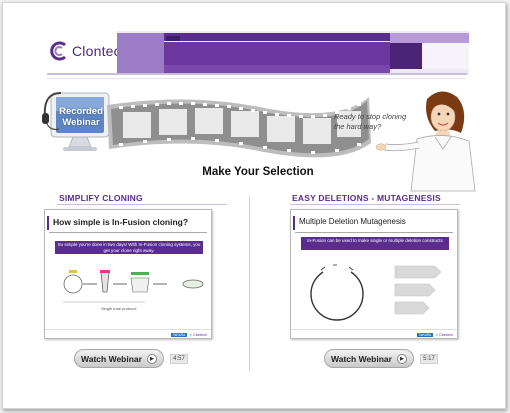  What do you see at coordinates (119, 308) in the screenshot?
I see `slide-caption: Single tube protocol` at bounding box center [119, 308].